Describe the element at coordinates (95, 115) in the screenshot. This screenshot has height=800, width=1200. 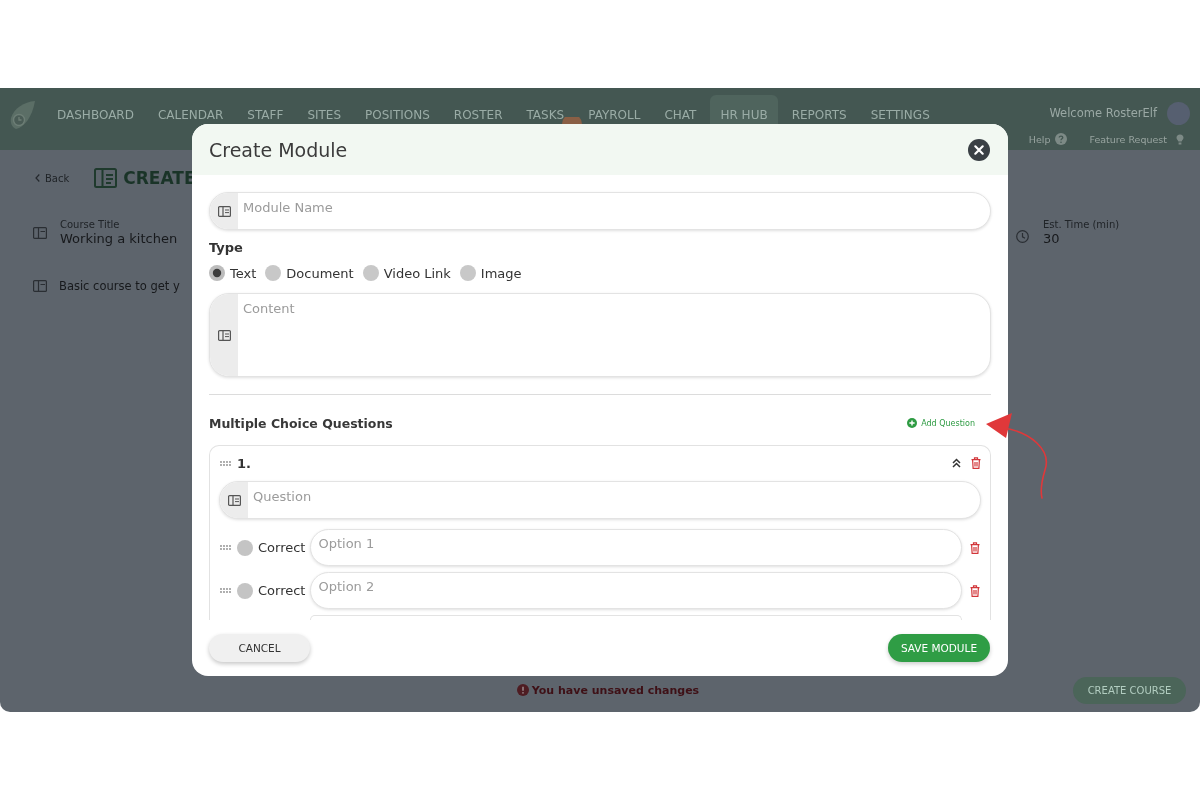
I see `nav-tab: DASHBOARD` at that location.